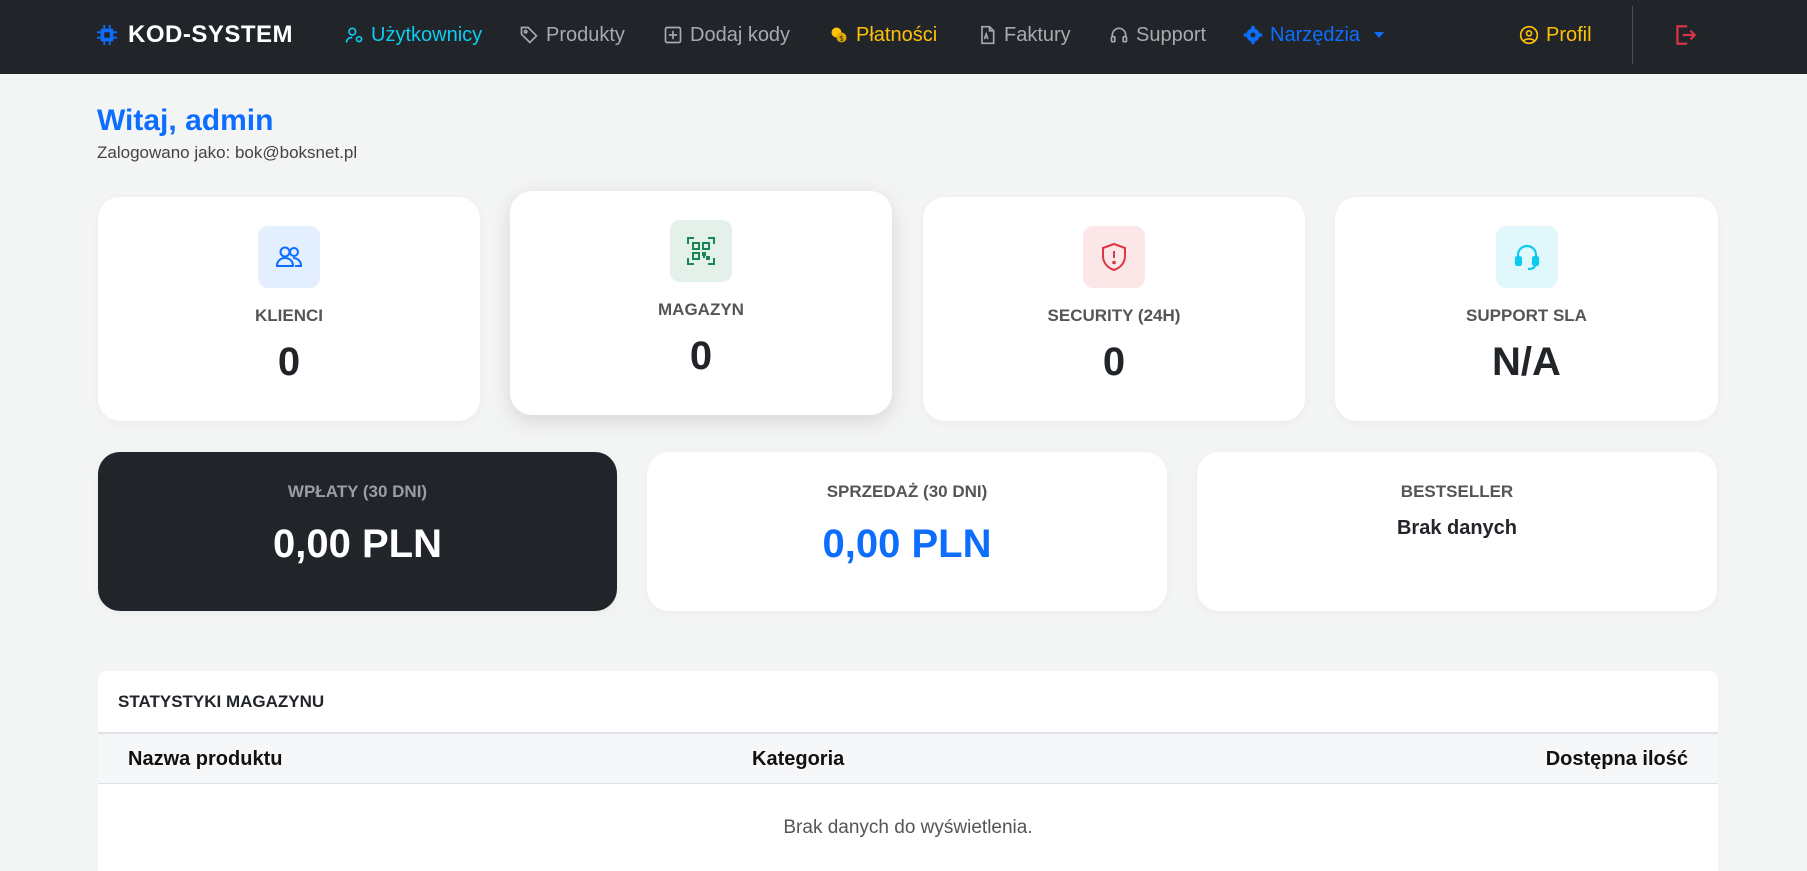 The image size is (1807, 871). Describe the element at coordinates (1457, 528) in the screenshot. I see `bestseller-value: Brak danych` at that location.